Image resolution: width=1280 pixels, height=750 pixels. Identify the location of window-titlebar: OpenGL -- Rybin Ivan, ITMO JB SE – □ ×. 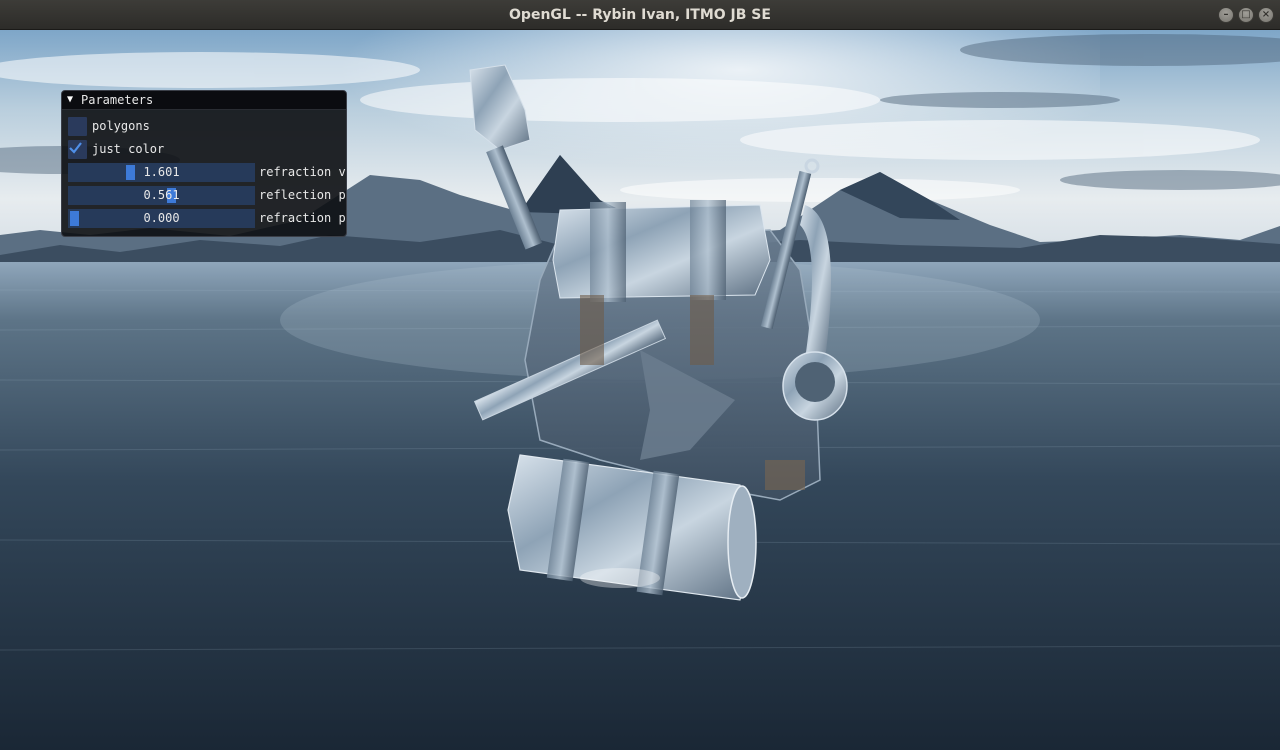
(640, 15).